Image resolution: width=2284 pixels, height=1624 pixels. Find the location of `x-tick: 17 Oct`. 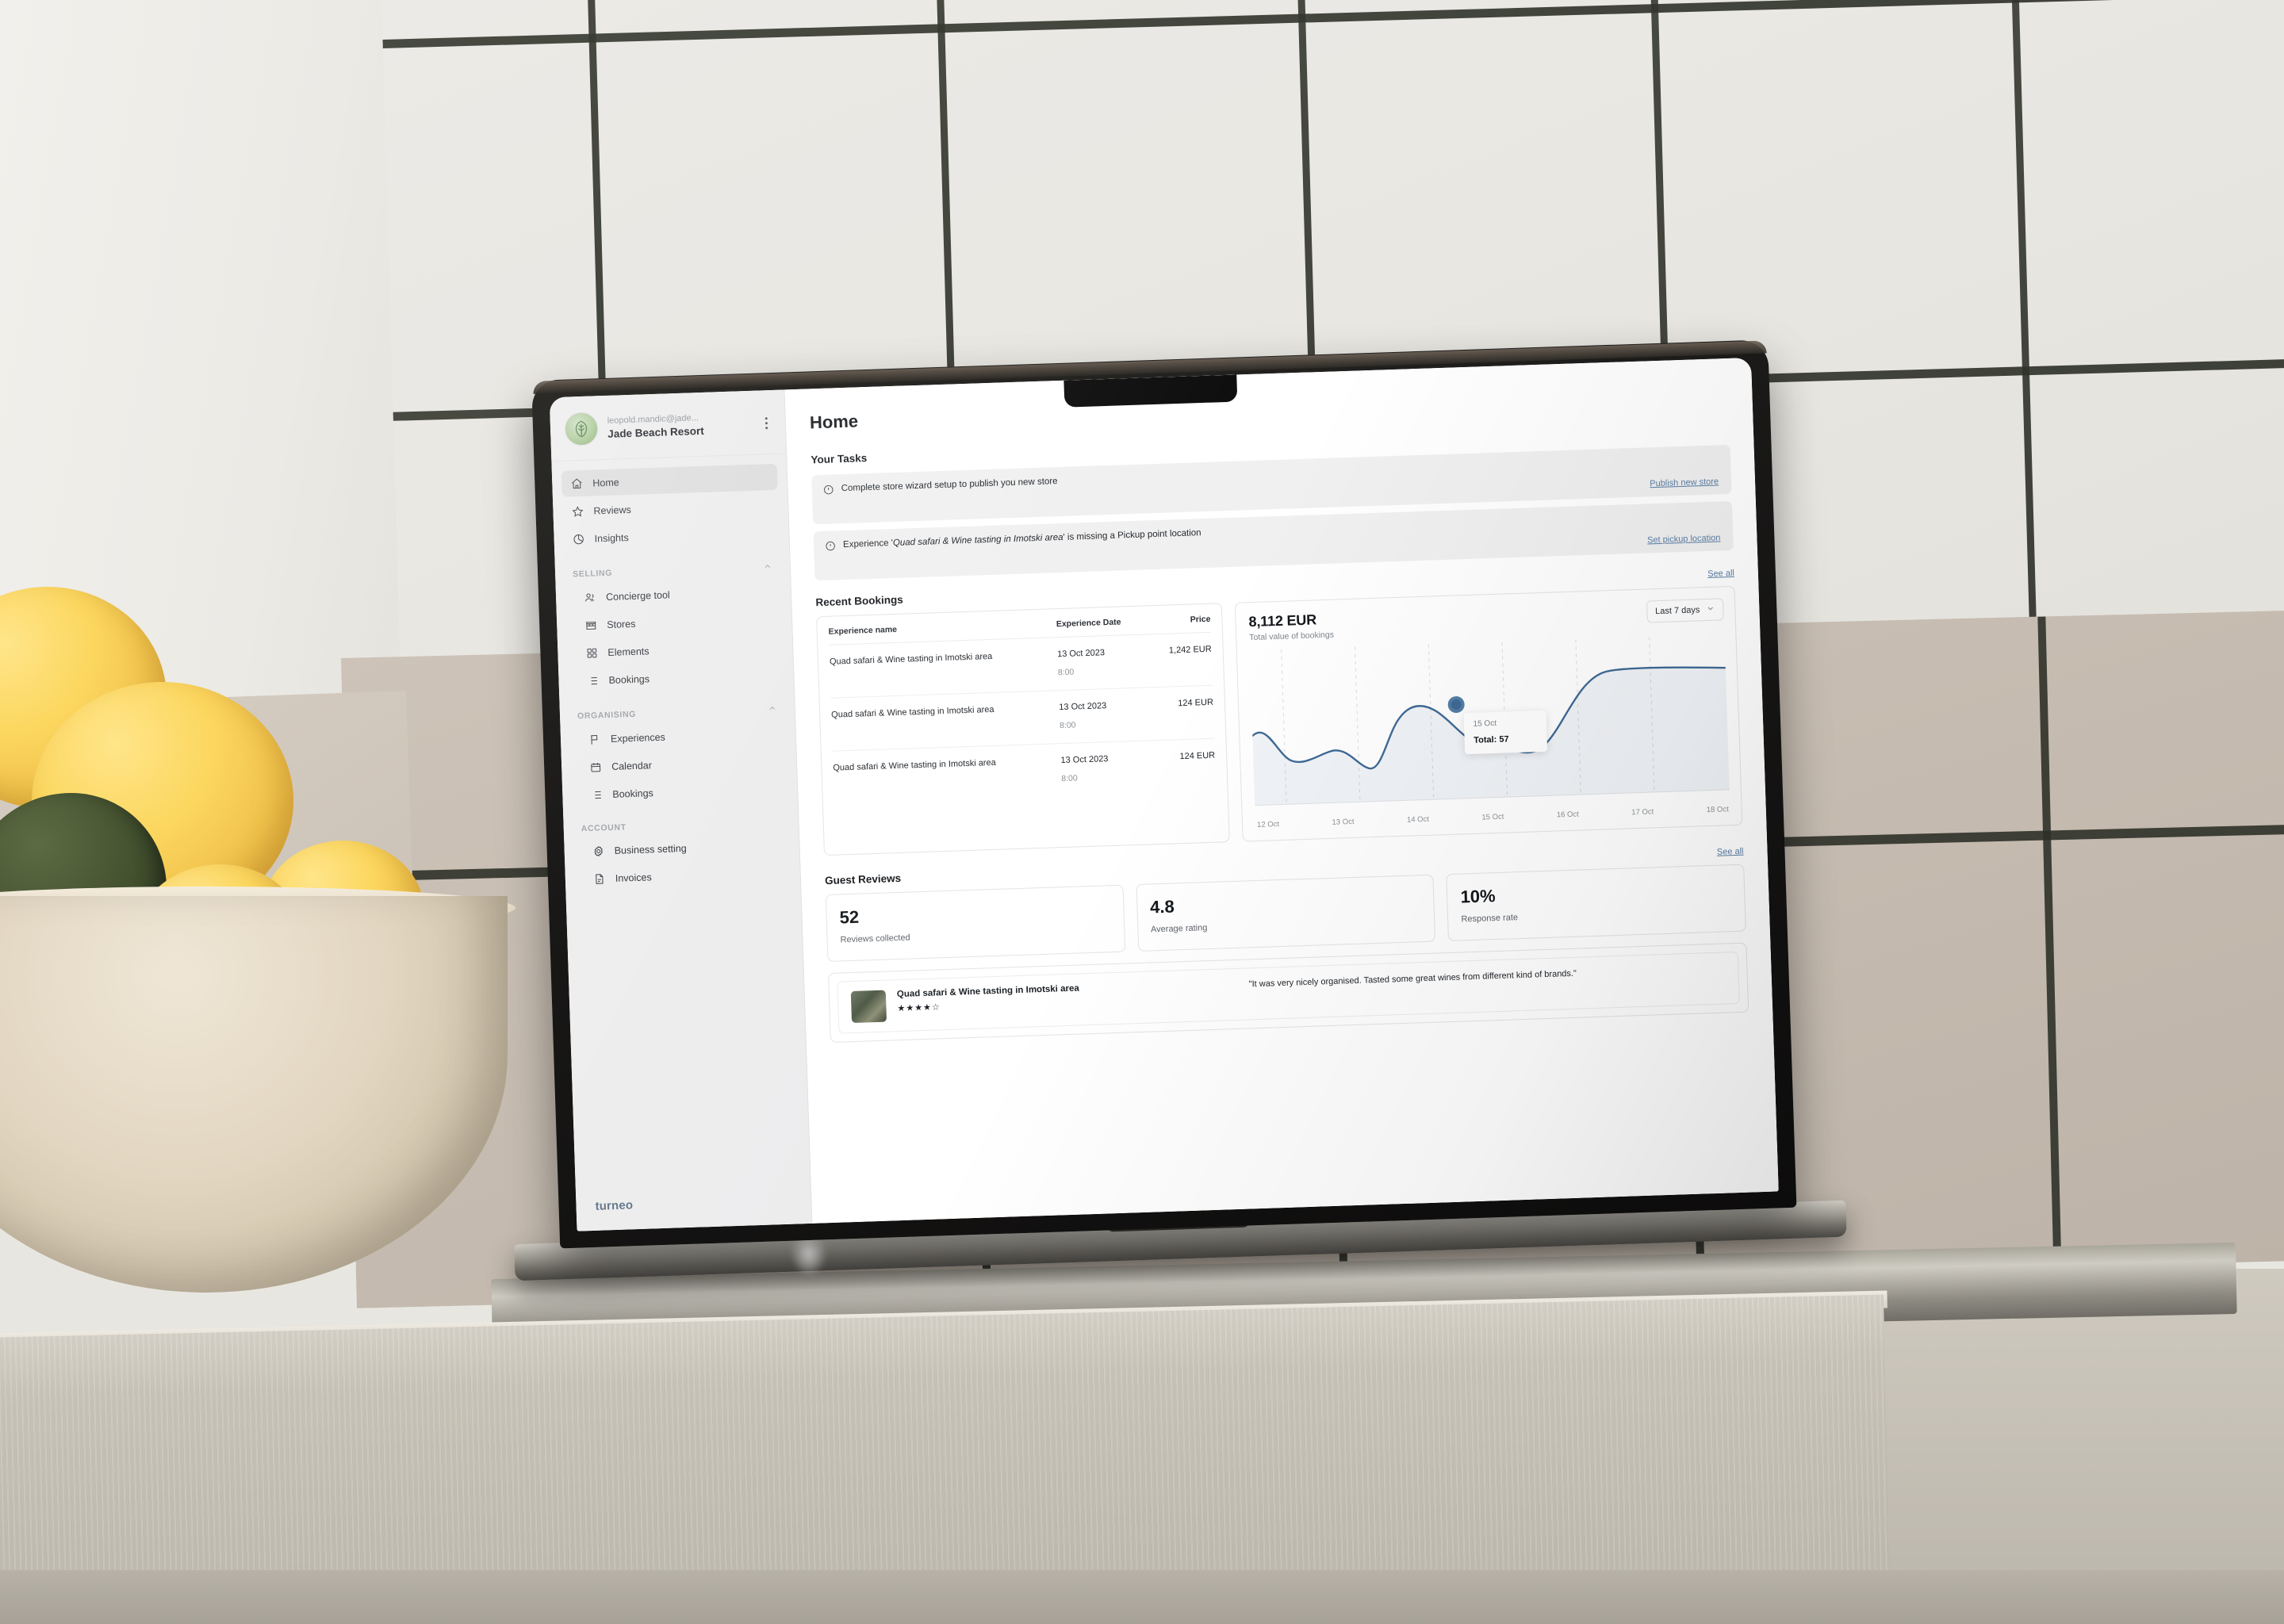

x-tick: 17 Oct is located at coordinates (1642, 812).